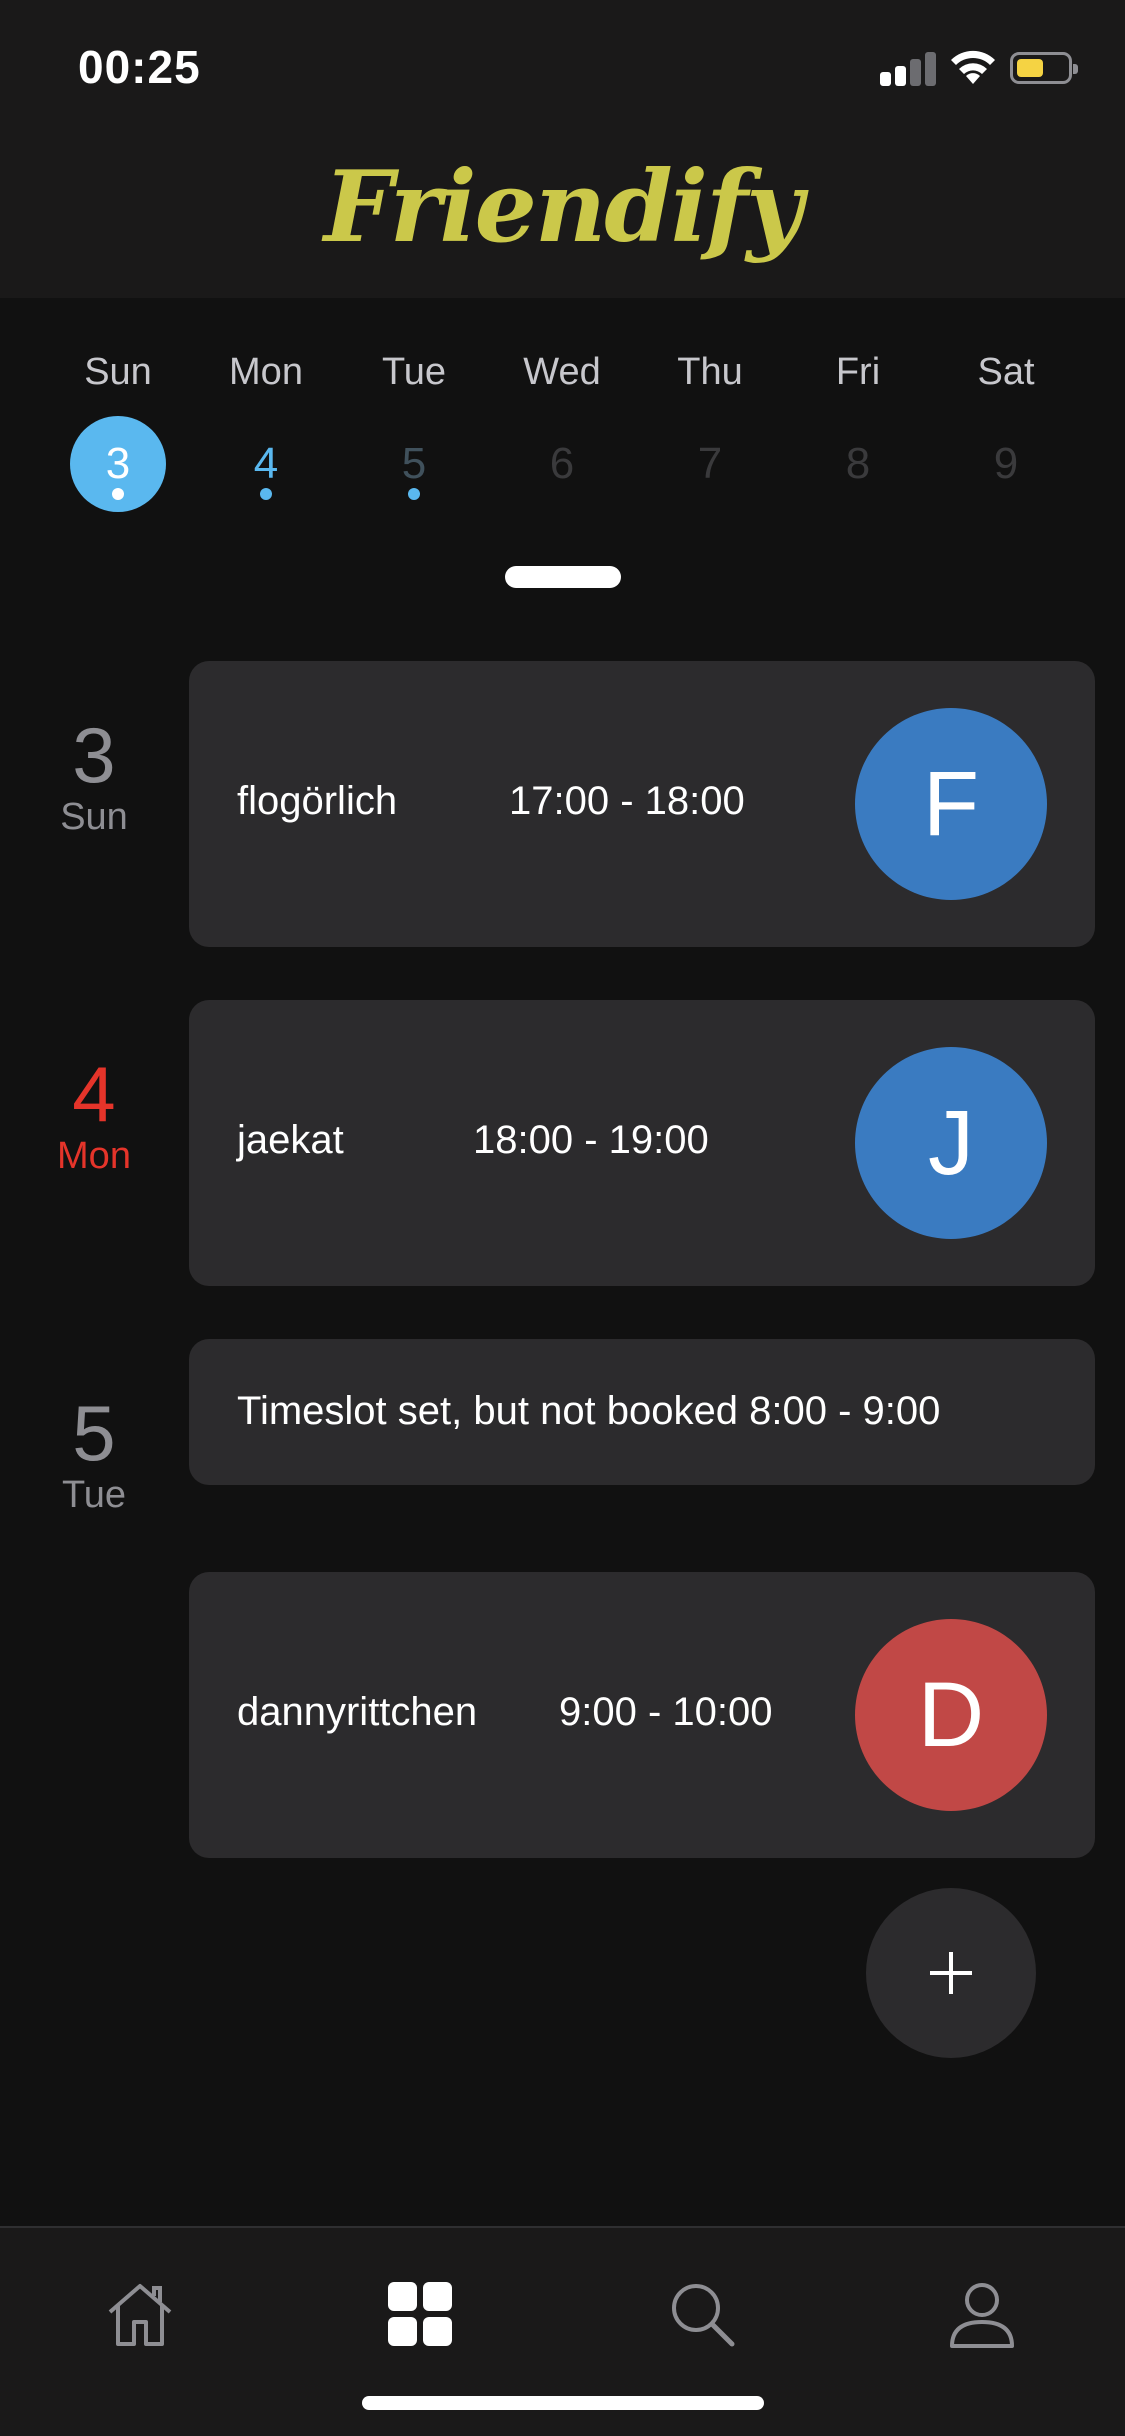 Image resolution: width=1125 pixels, height=2436 pixels. Describe the element at coordinates (589, 1411) in the screenshot. I see `open-timeslot-text: Timeslot set, but not booked 8:00 - 9:00` at that location.